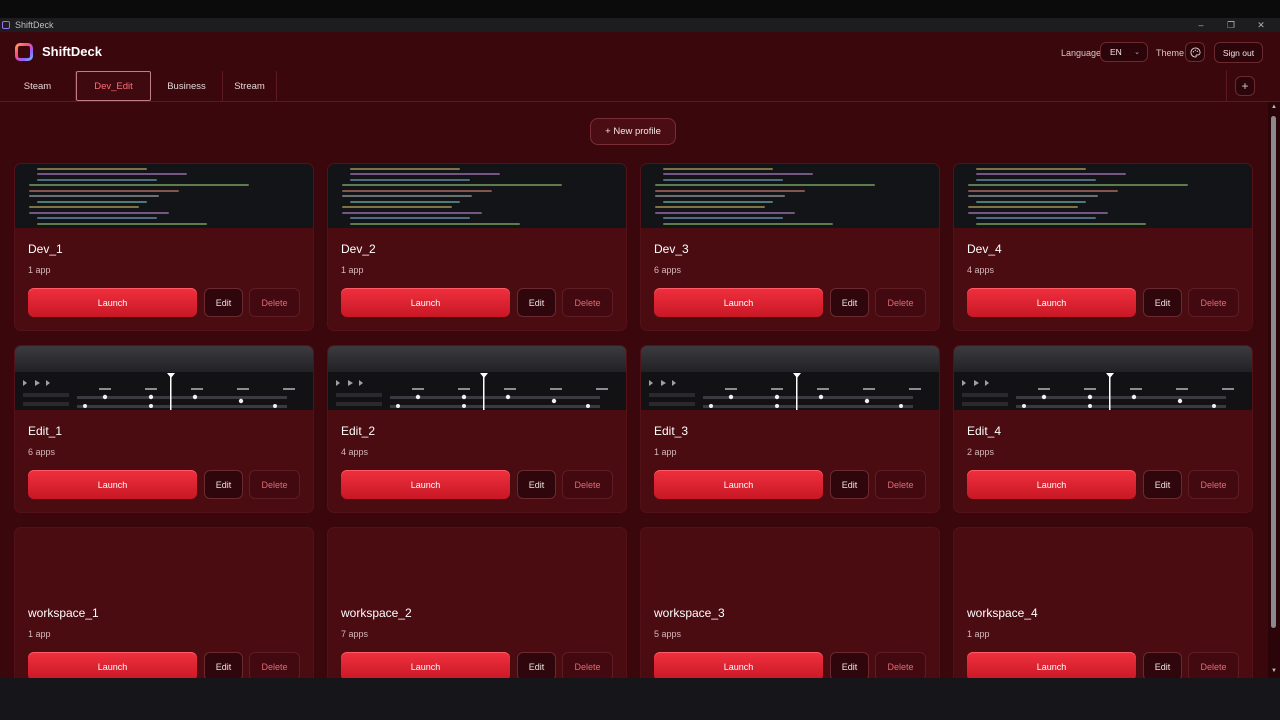 The height and width of the screenshot is (720, 1280). Describe the element at coordinates (1238, 52) in the screenshot. I see `sign-out-button: Sign out` at that location.